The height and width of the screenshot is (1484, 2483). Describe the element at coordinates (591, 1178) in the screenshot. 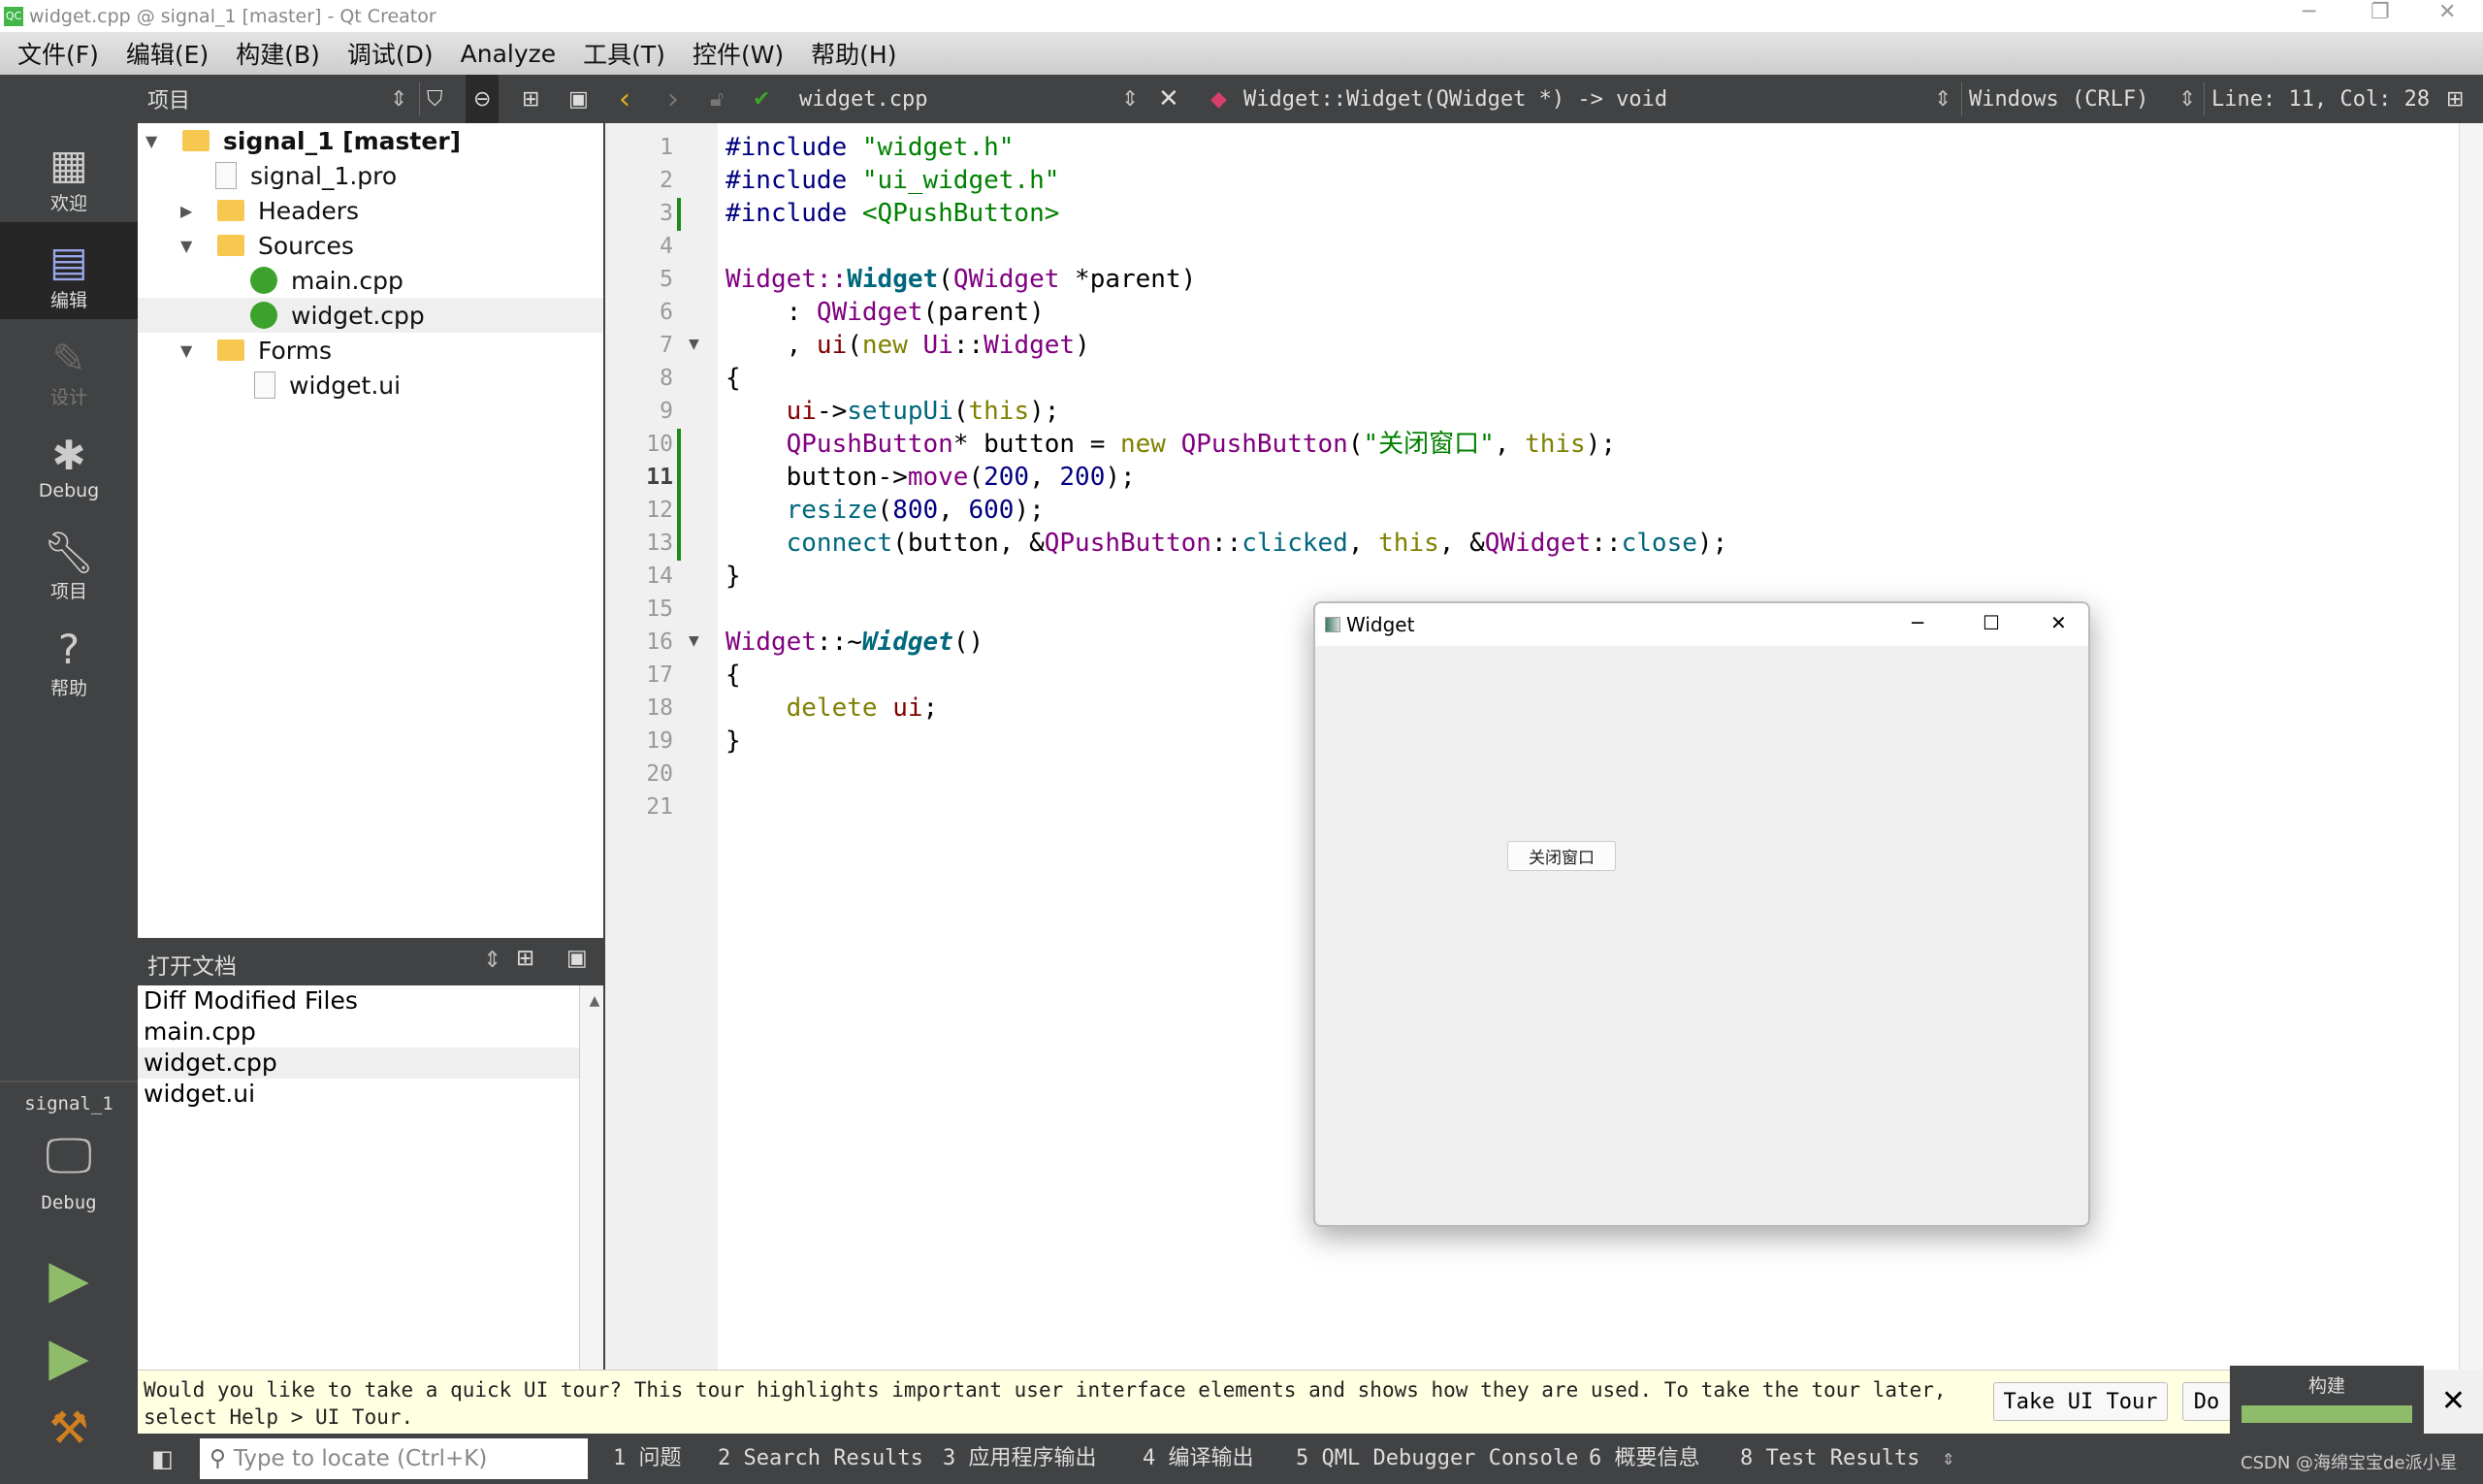

I see `open-docs-scrollbar: ▲` at that location.